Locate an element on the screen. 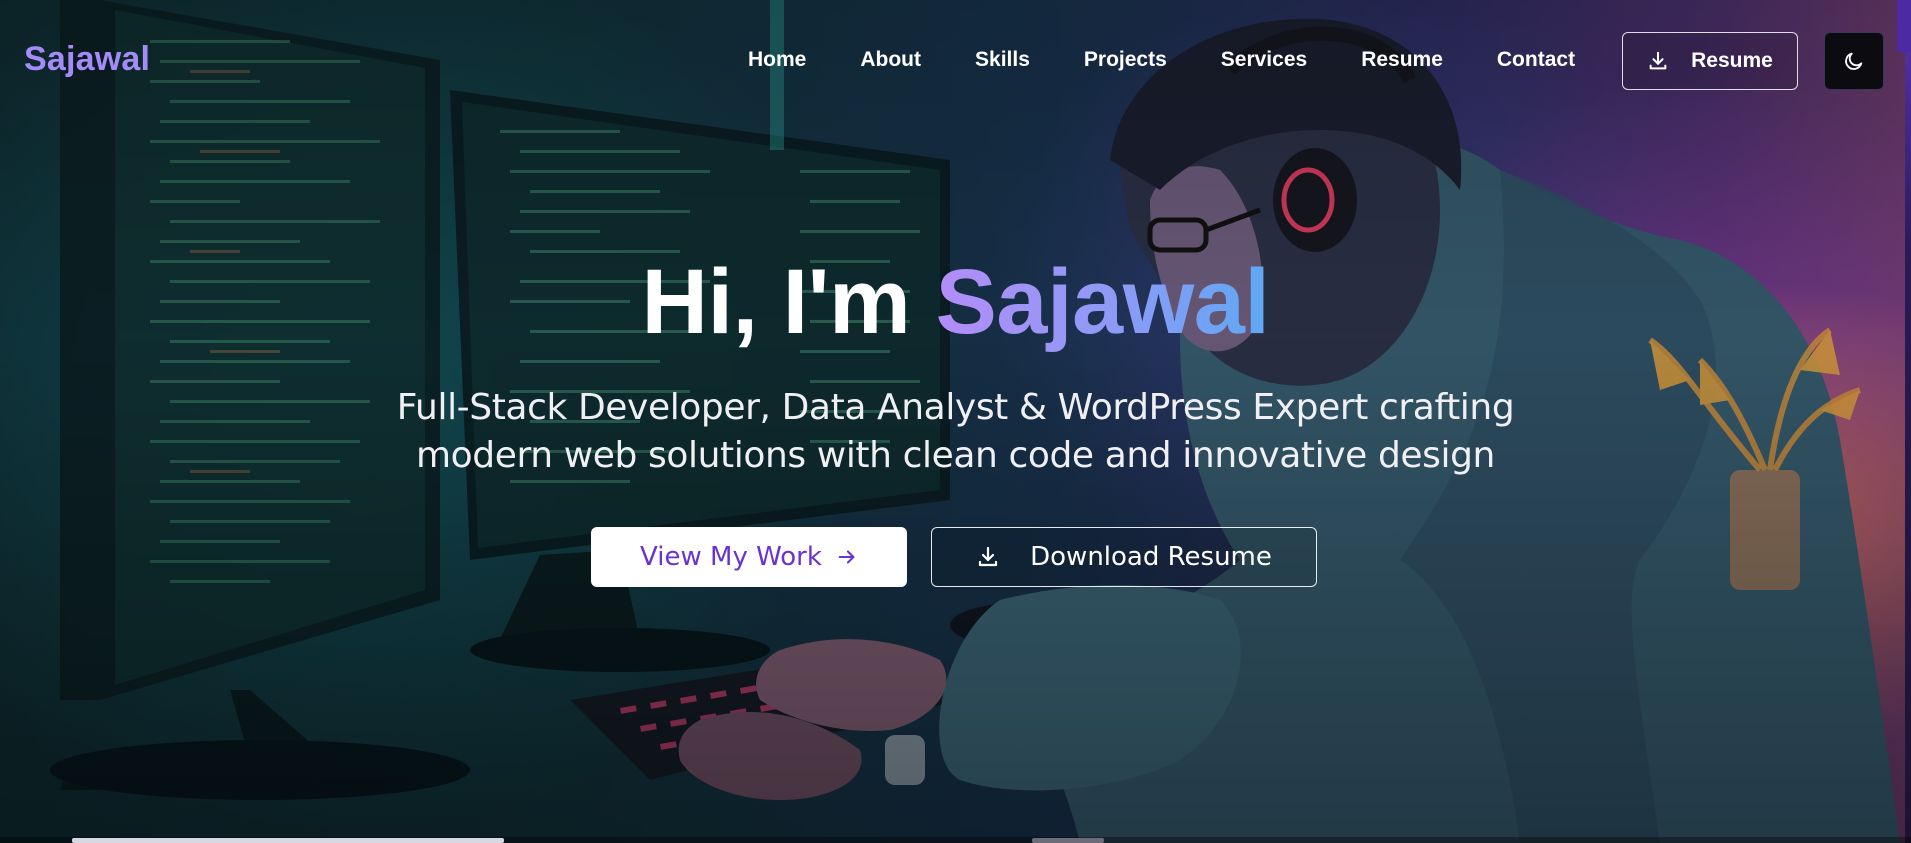  scrollbar-marker is located at coordinates (1068, 840).